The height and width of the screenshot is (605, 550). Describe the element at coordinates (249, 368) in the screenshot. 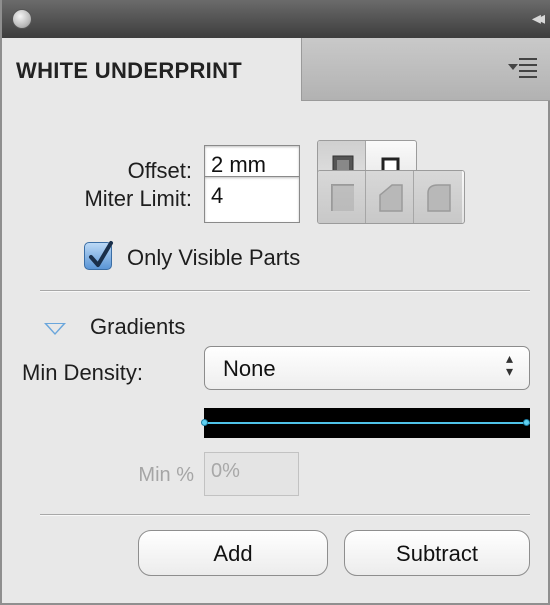

I see `min-density-value: None` at that location.